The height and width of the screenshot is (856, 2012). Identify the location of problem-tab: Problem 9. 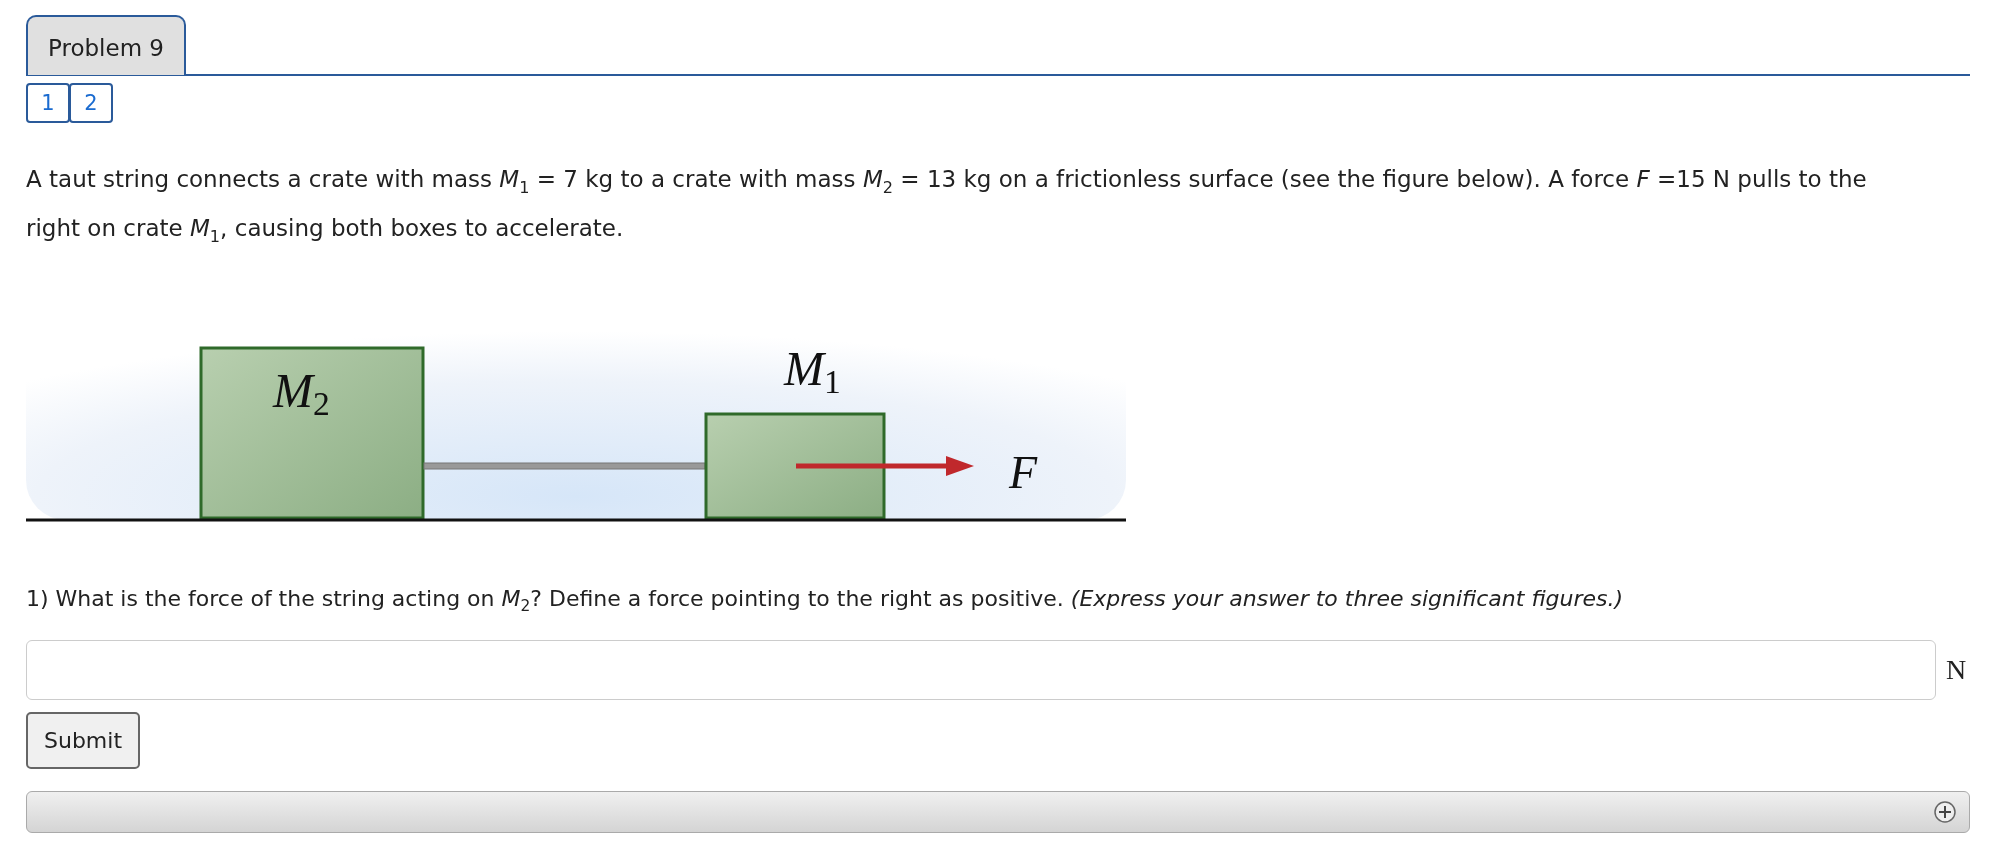
(106, 45).